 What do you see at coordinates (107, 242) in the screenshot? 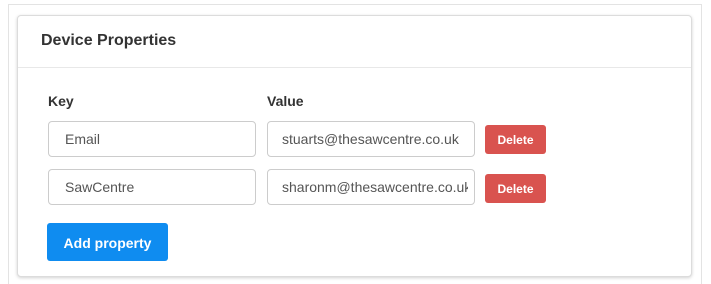
I see `add-property-button: Add property` at bounding box center [107, 242].